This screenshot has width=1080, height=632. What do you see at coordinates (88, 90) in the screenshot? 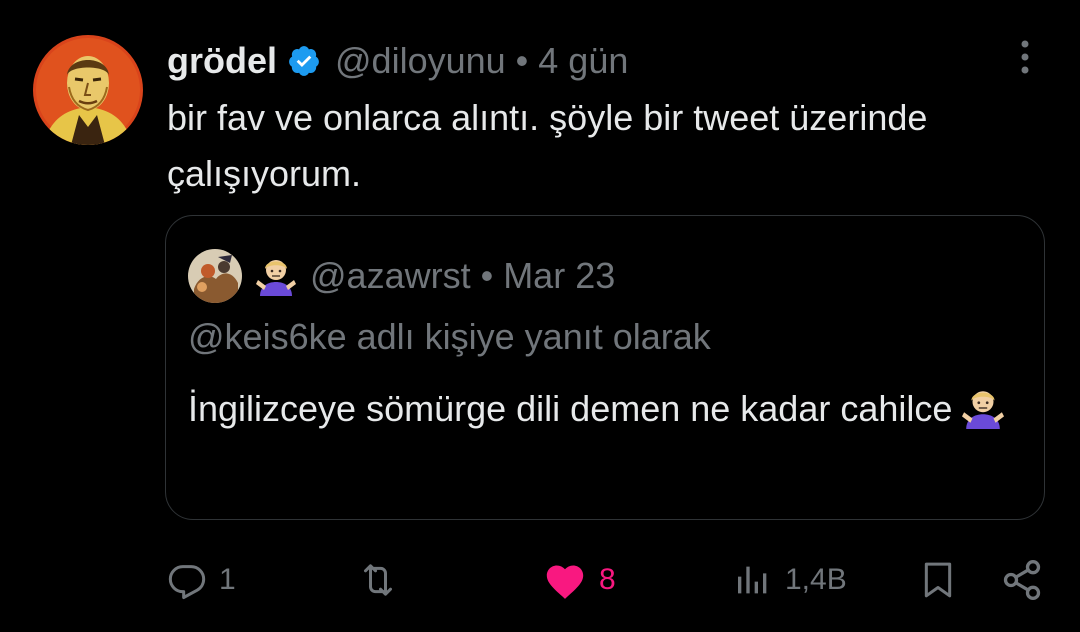
I see `author-avatar` at bounding box center [88, 90].